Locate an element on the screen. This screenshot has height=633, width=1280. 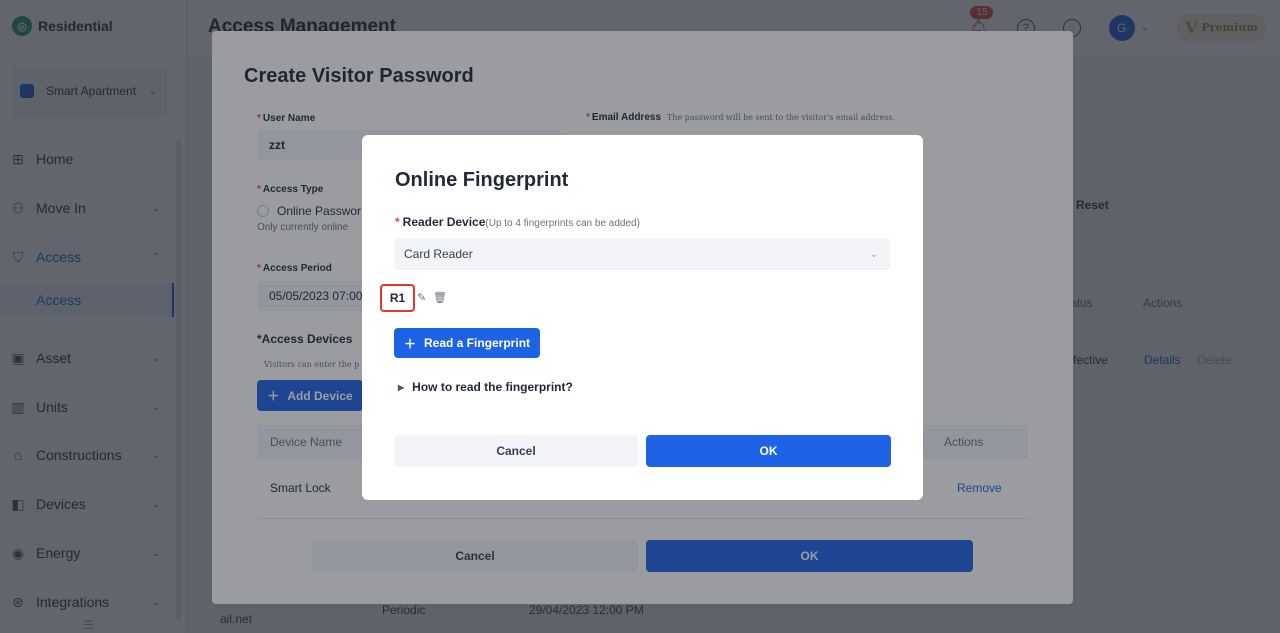
how-to-read-toggle: ▶ How to read the fingerprint? is located at coordinates (485, 387).